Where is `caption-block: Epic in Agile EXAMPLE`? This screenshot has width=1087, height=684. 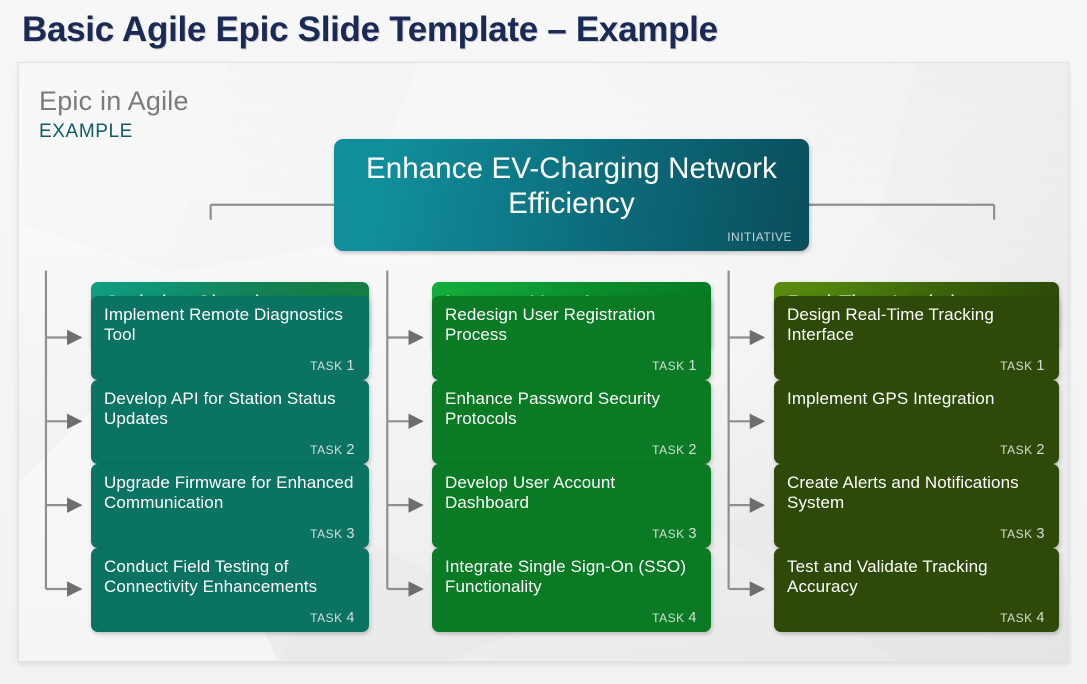
caption-block: Epic in Agile EXAMPLE is located at coordinates (114, 114).